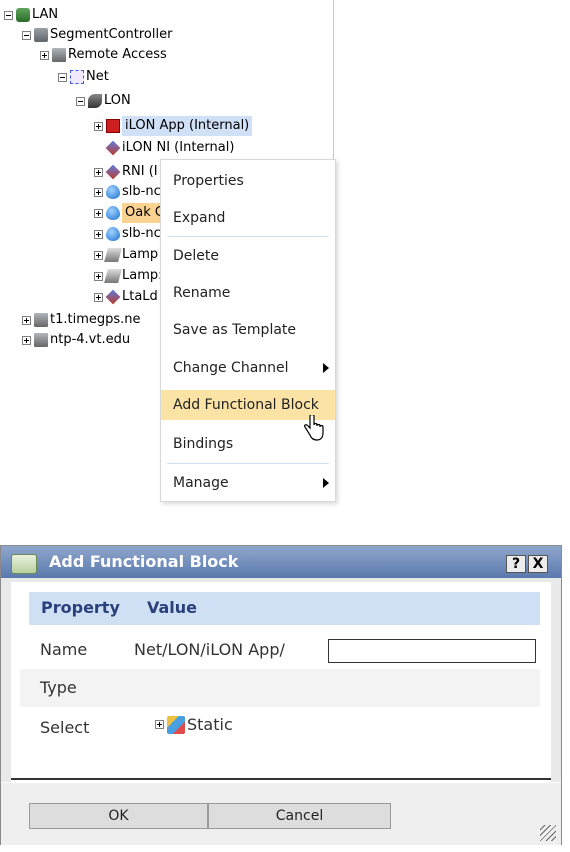  Describe the element at coordinates (333, 80) in the screenshot. I see `panel-divider` at that location.